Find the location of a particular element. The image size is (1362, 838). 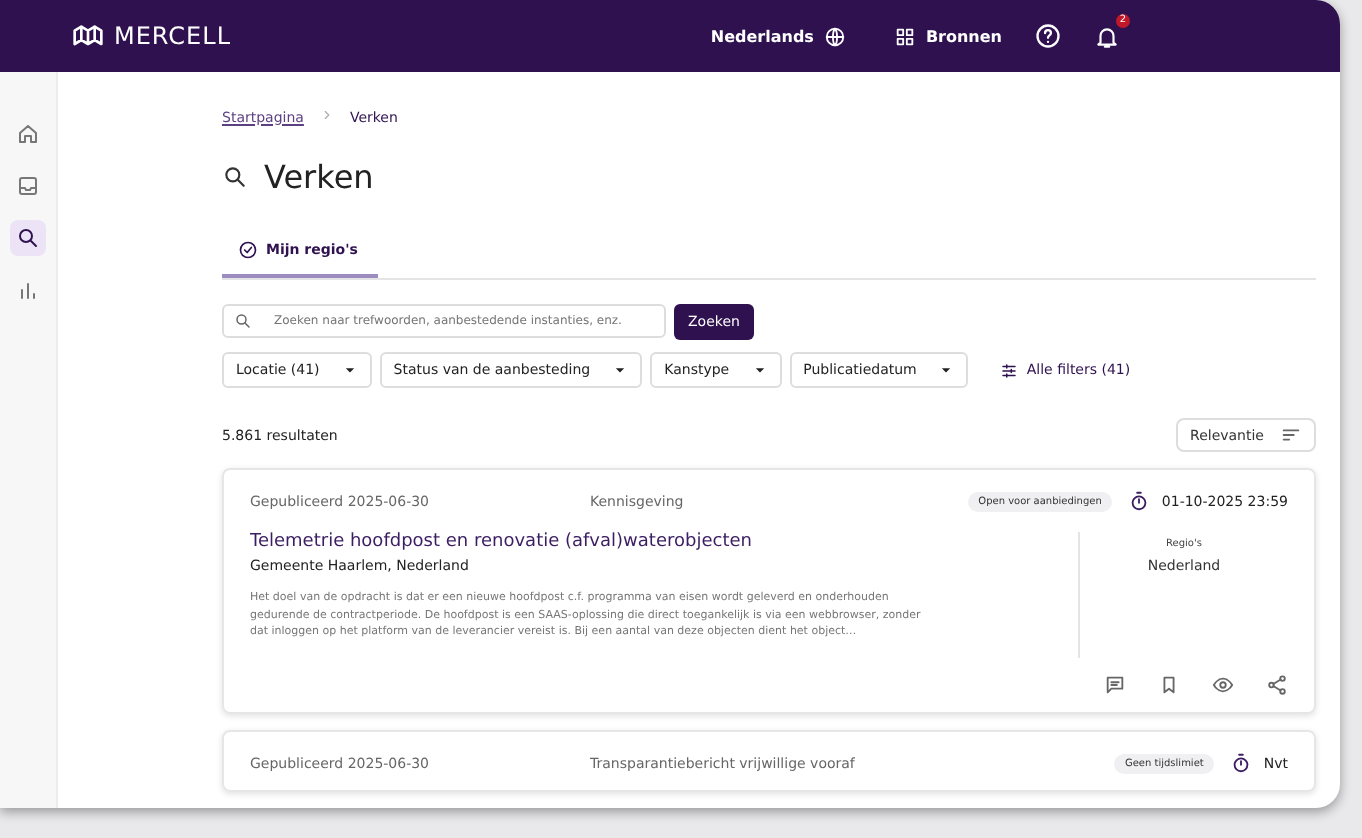

language-selector: Nederlands is located at coordinates (762, 36).